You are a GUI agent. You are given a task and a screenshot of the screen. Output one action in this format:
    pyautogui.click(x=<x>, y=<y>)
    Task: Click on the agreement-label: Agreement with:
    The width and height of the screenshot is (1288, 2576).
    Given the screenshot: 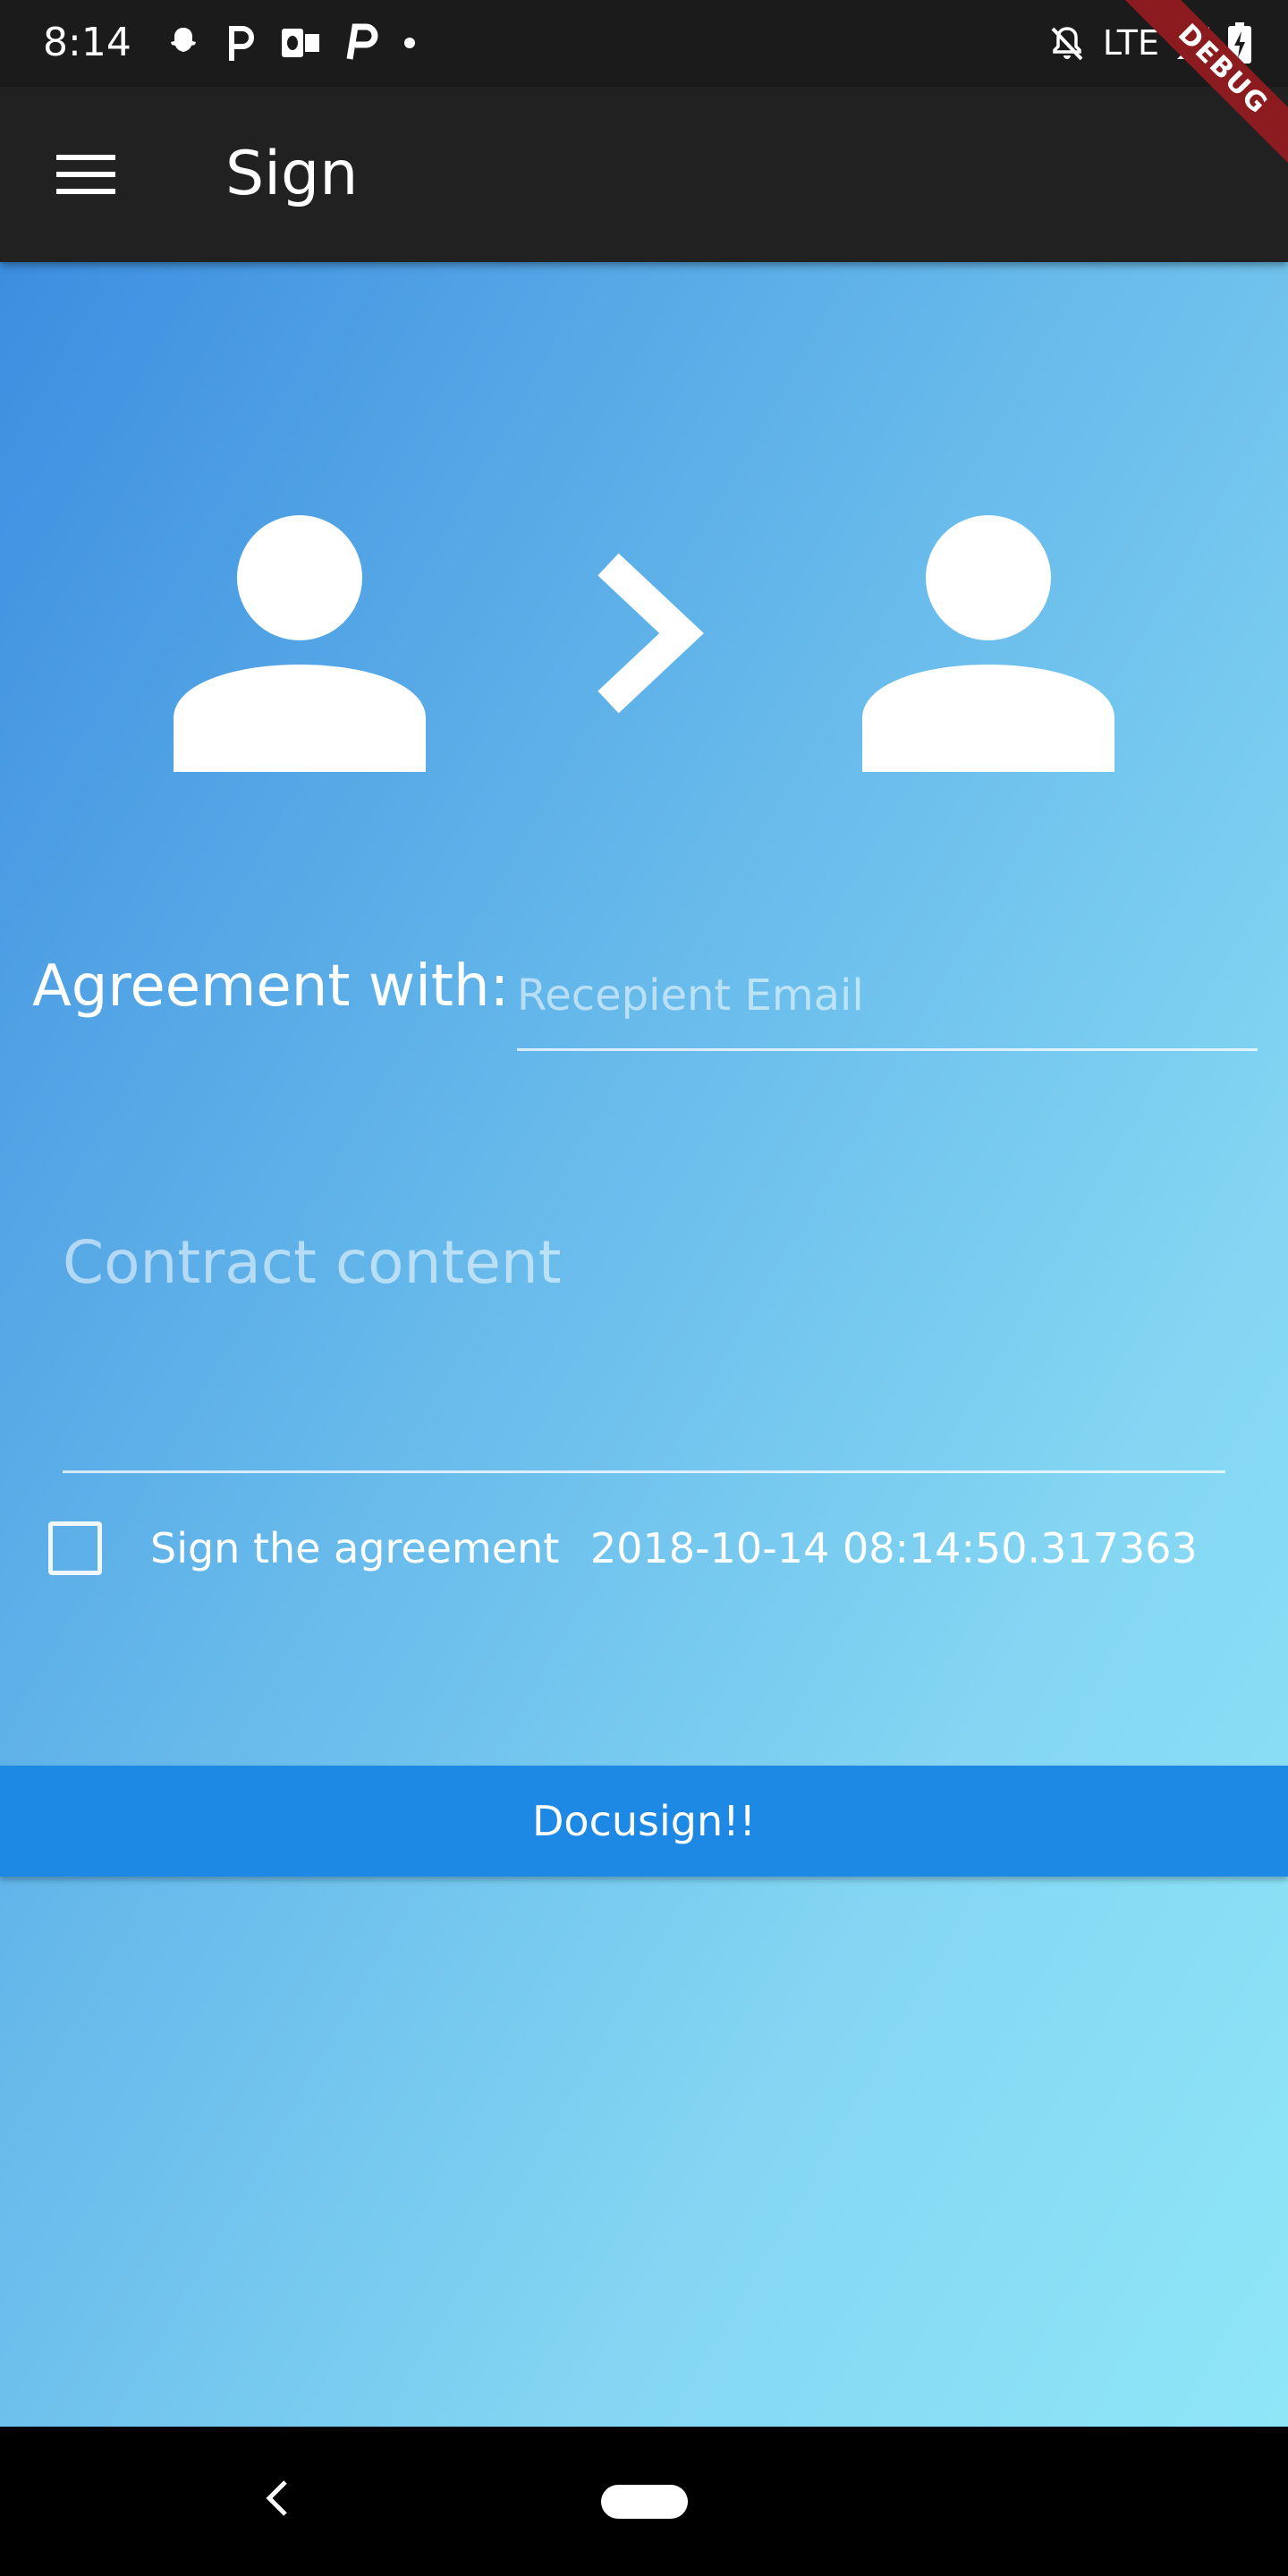 What is the action you would take?
    pyautogui.click(x=271, y=986)
    